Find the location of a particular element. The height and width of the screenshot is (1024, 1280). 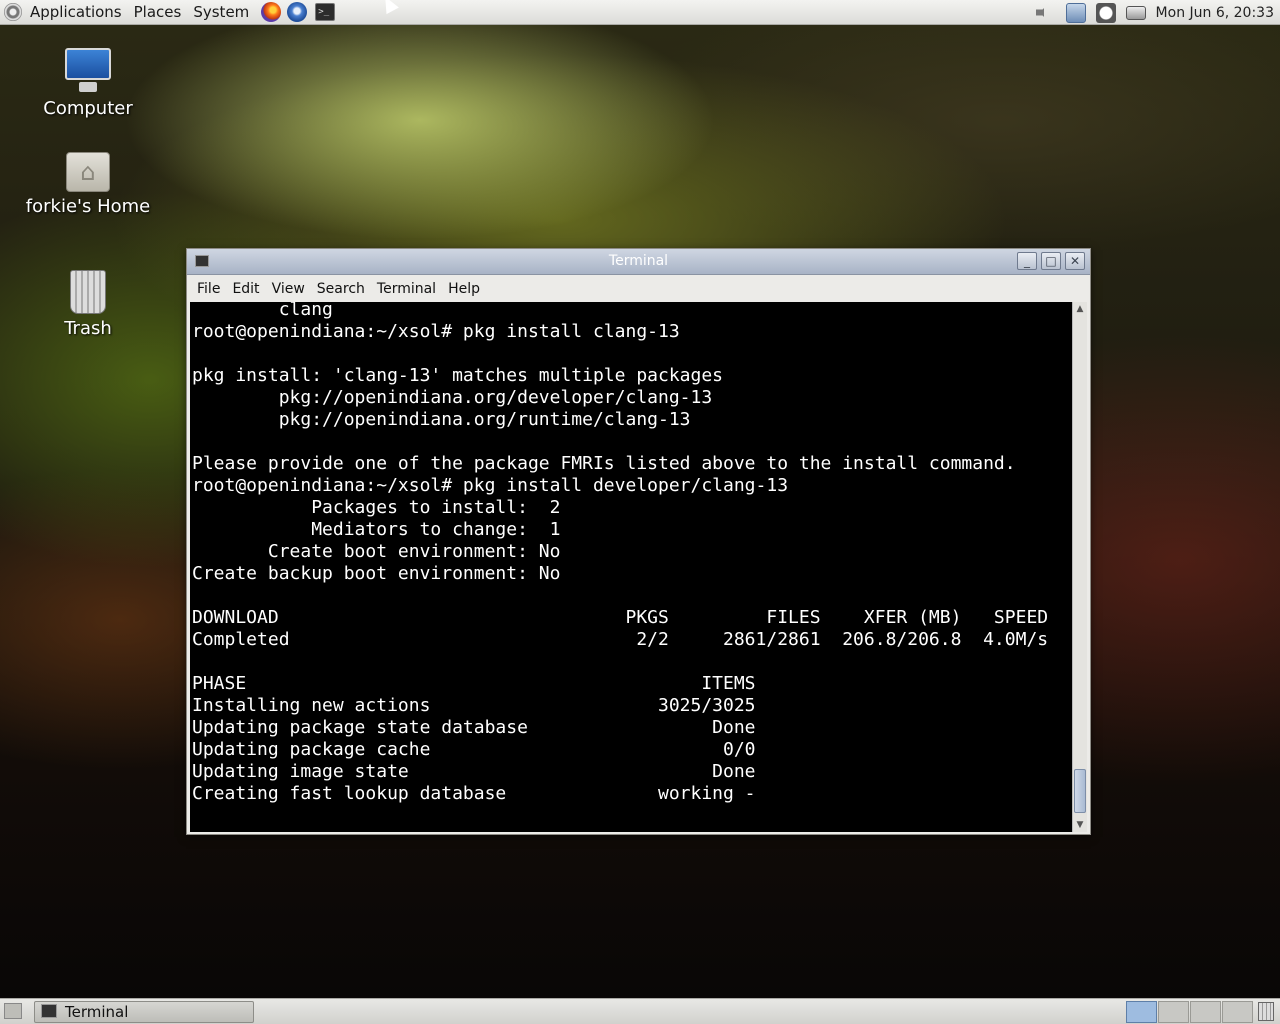

desktop-icon-computer: Computer is located at coordinates (88, 83).